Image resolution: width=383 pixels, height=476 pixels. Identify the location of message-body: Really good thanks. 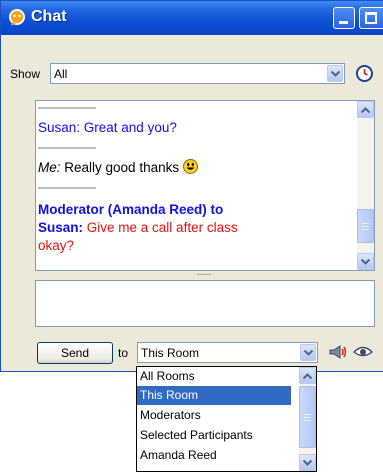
(120, 167).